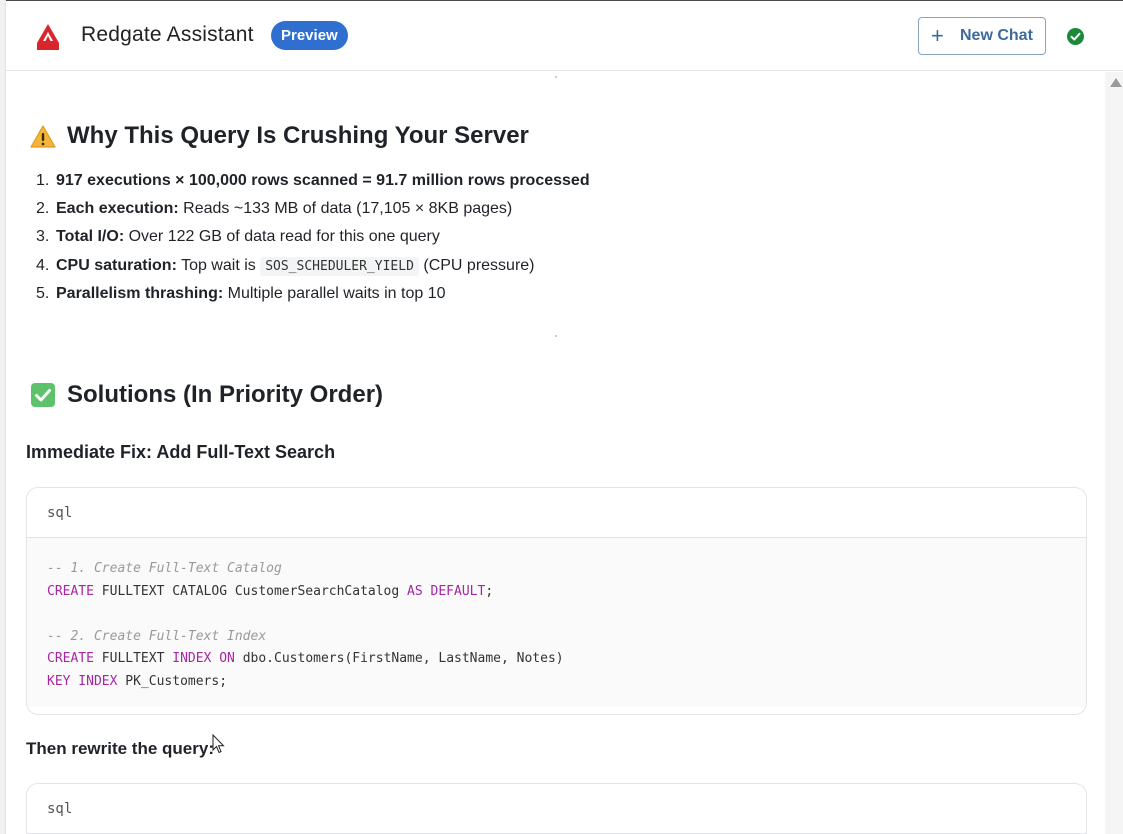  What do you see at coordinates (937, 35) in the screenshot?
I see `plus-icon: +` at bounding box center [937, 35].